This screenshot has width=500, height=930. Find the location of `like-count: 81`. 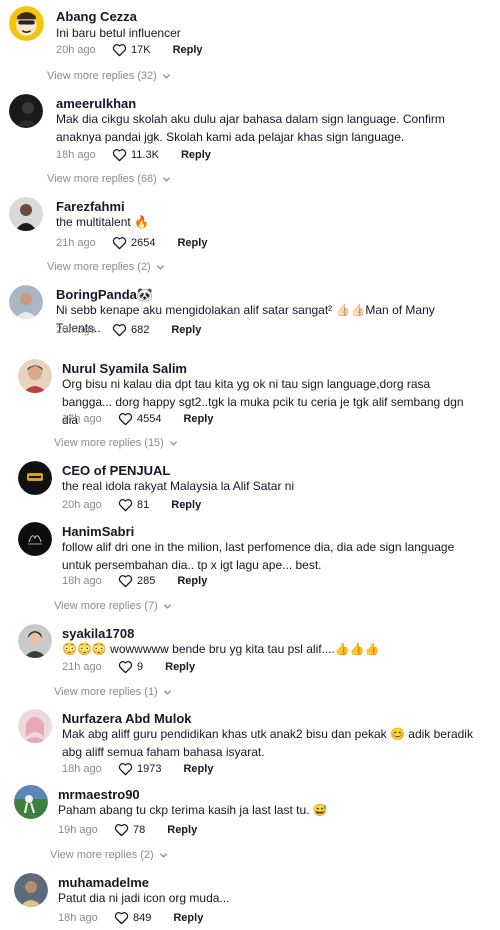

like-count: 81 is located at coordinates (143, 505).